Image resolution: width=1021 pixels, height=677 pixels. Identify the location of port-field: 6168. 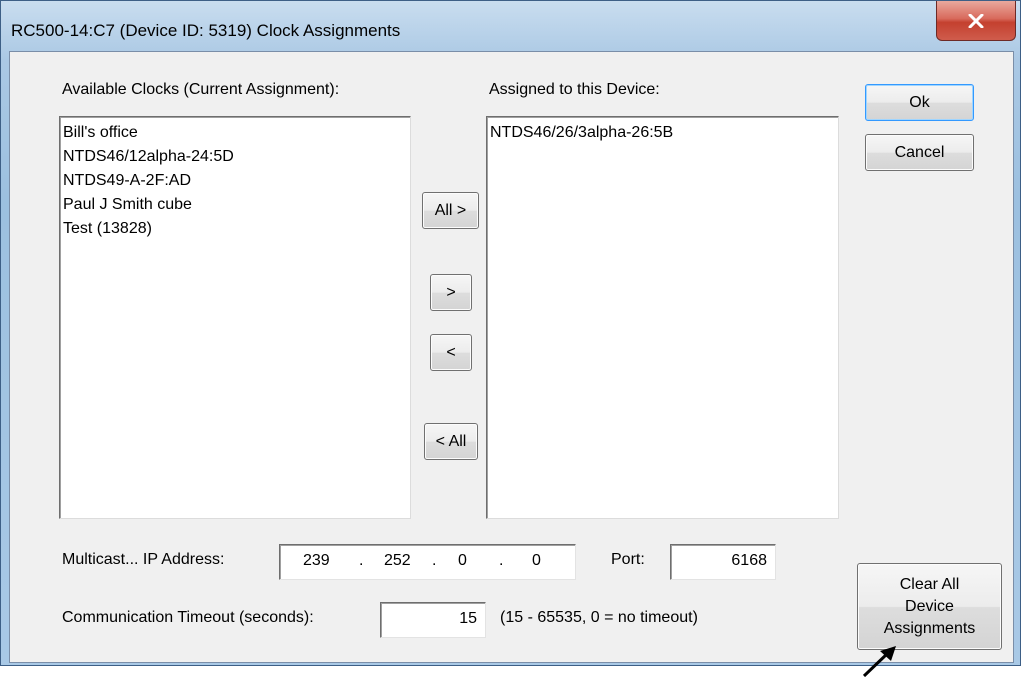
(723, 562).